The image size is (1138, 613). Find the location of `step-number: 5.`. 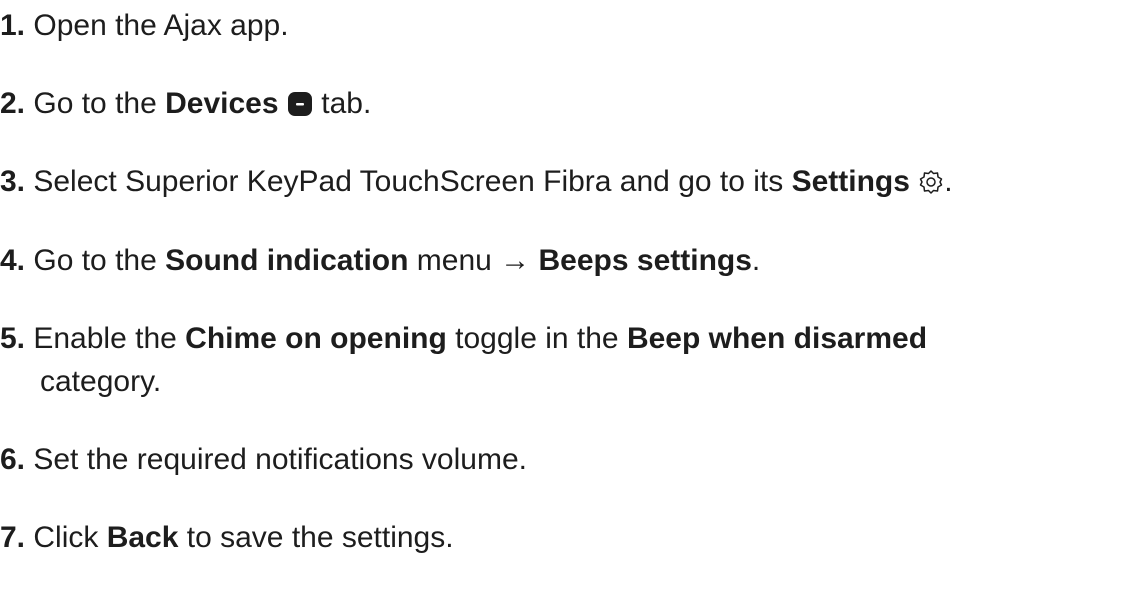

step-number: 5. is located at coordinates (13, 338).